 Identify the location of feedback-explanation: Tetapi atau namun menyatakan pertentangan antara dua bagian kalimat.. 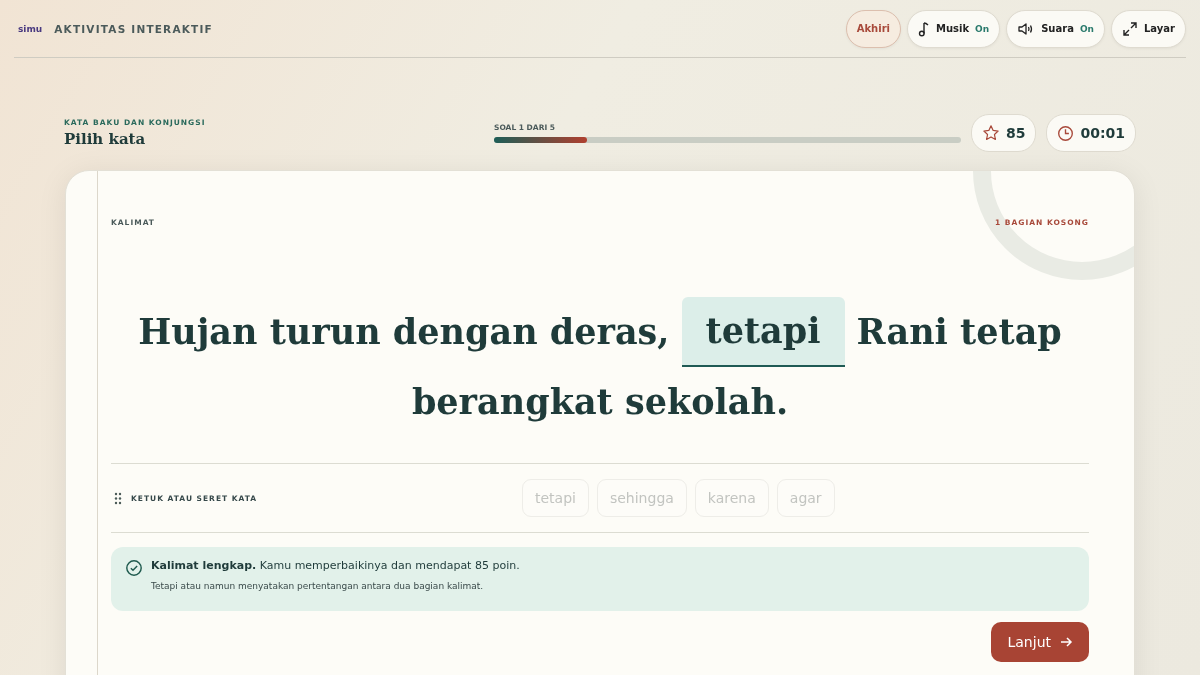
(318, 586).